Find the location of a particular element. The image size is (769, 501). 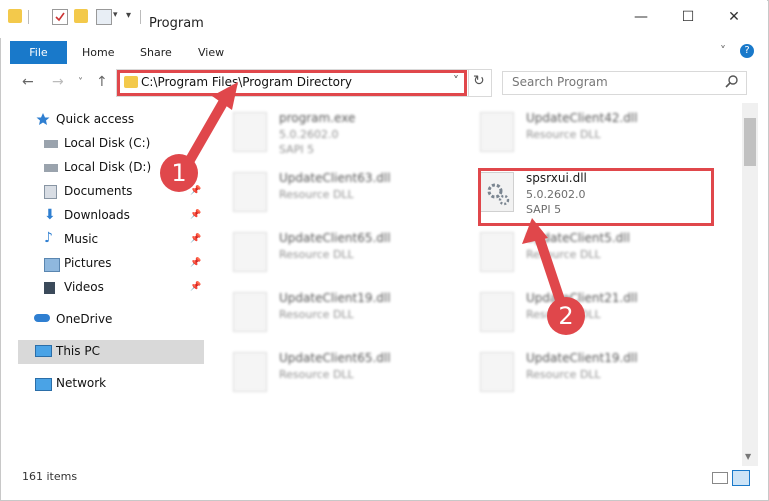

item-count: 161 items is located at coordinates (50, 476).